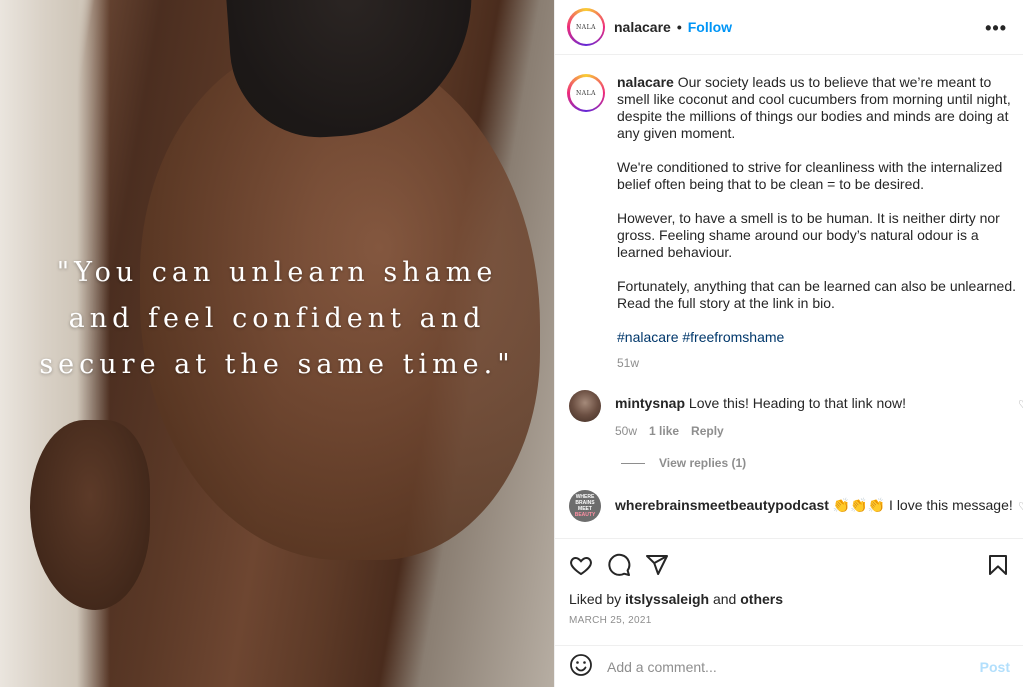 The width and height of the screenshot is (1023, 687). Describe the element at coordinates (822, 463) in the screenshot. I see `view-replies-button: View replies (1)` at that location.